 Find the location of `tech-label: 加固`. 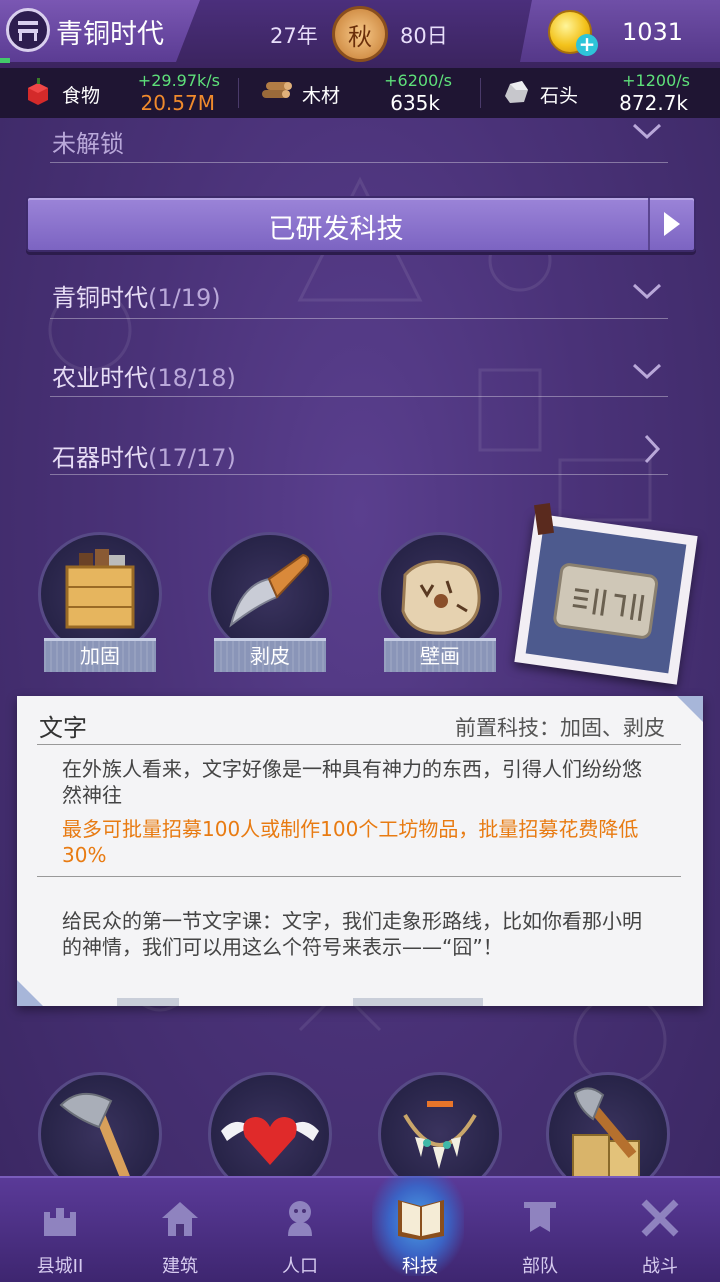

tech-label: 加固 is located at coordinates (100, 655).